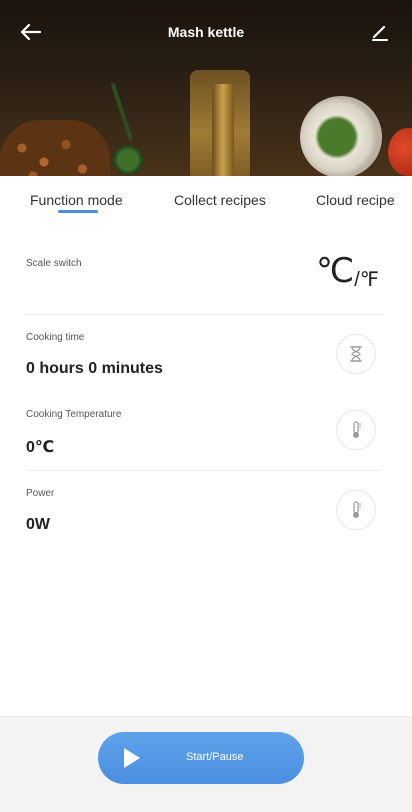 This screenshot has width=412, height=812. Describe the element at coordinates (220, 200) in the screenshot. I see `tab-collect-recipes: Collect recipes` at that location.